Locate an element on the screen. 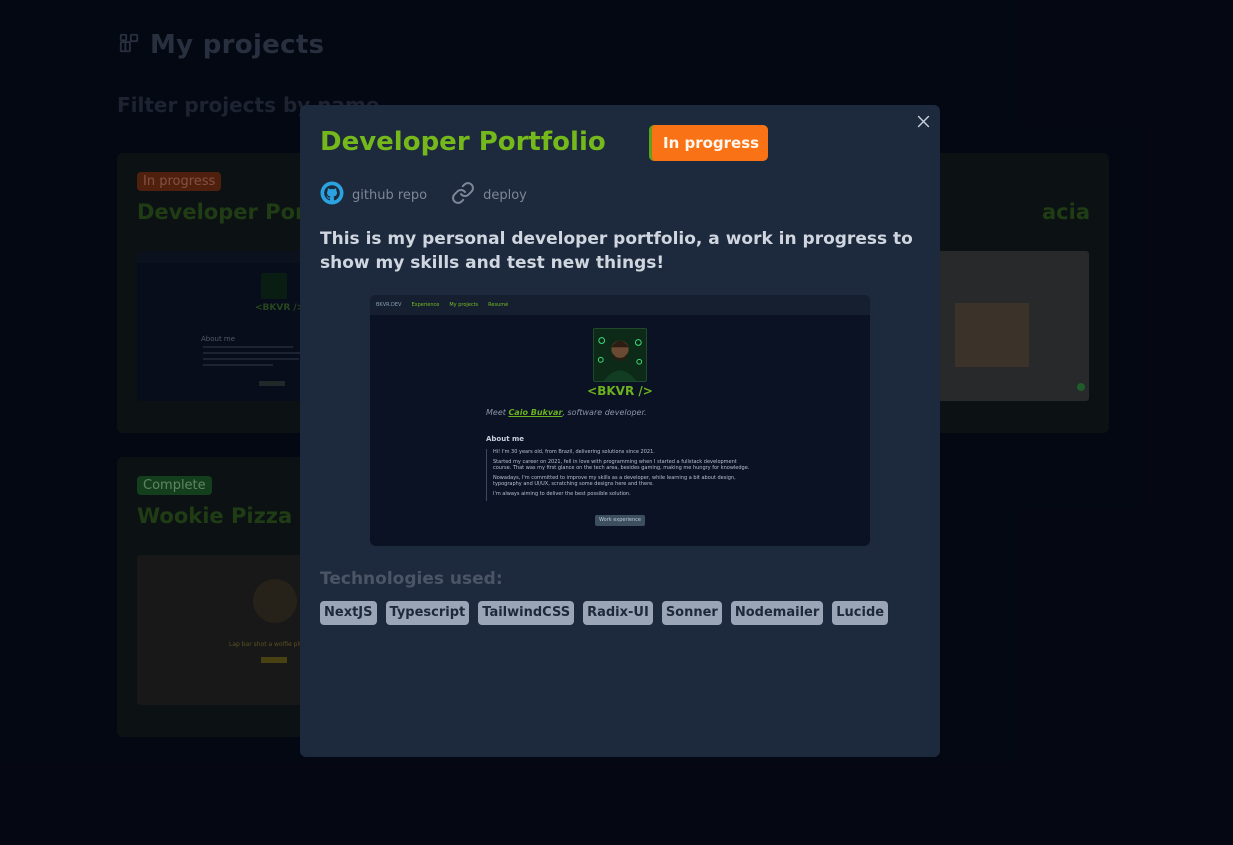  preview-meet: Meet Caio Bukvar, software developer. is located at coordinates (566, 412).